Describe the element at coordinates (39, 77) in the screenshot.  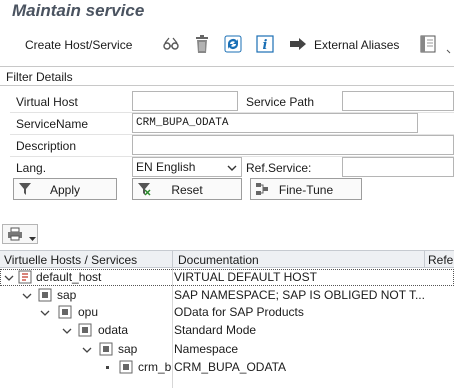
I see `filter-details-title: Filter Details` at that location.